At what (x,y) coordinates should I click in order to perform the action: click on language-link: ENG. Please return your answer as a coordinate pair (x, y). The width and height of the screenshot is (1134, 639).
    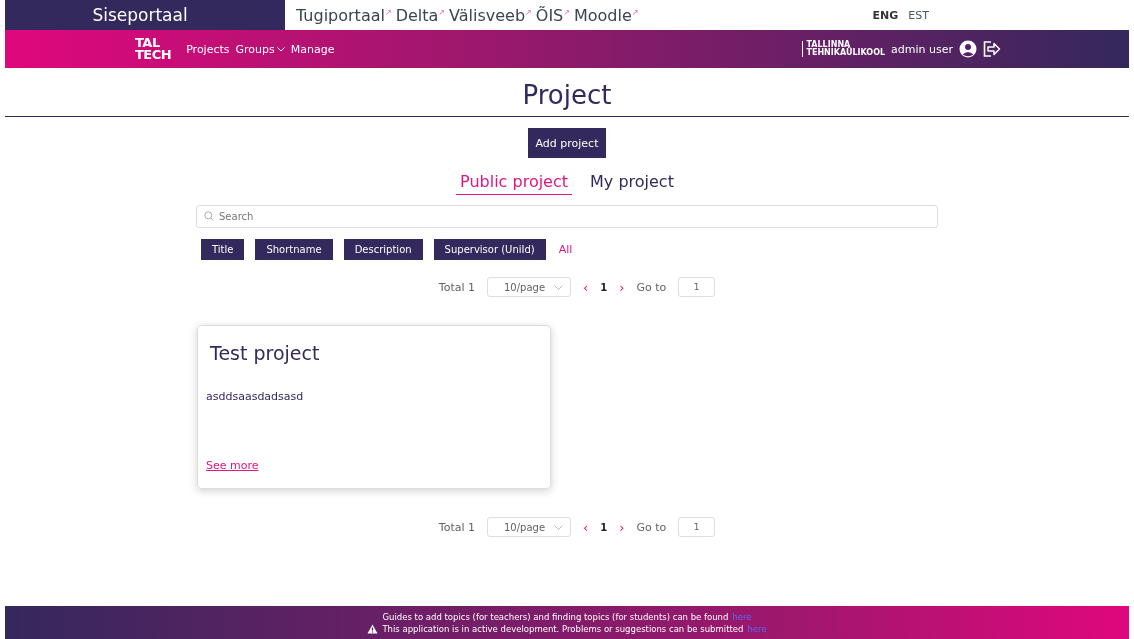
    Looking at the image, I should click on (885, 15).